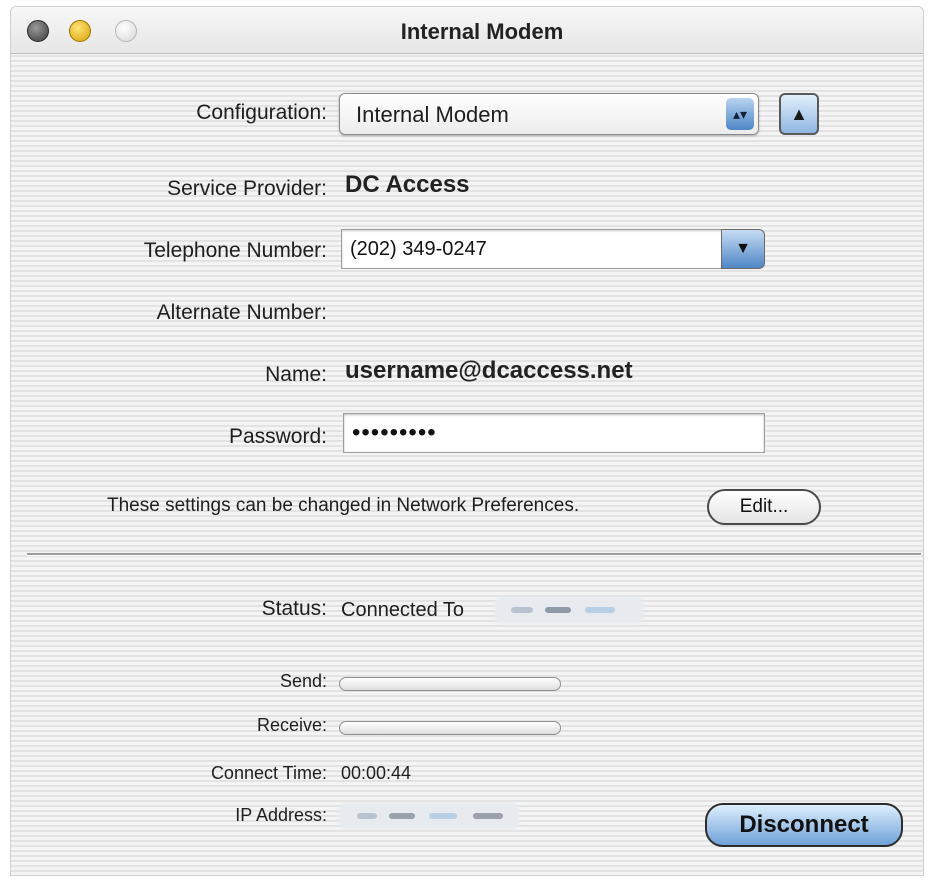  What do you see at coordinates (418, 249) in the screenshot?
I see `telephone-value: (202) 349-0247` at bounding box center [418, 249].